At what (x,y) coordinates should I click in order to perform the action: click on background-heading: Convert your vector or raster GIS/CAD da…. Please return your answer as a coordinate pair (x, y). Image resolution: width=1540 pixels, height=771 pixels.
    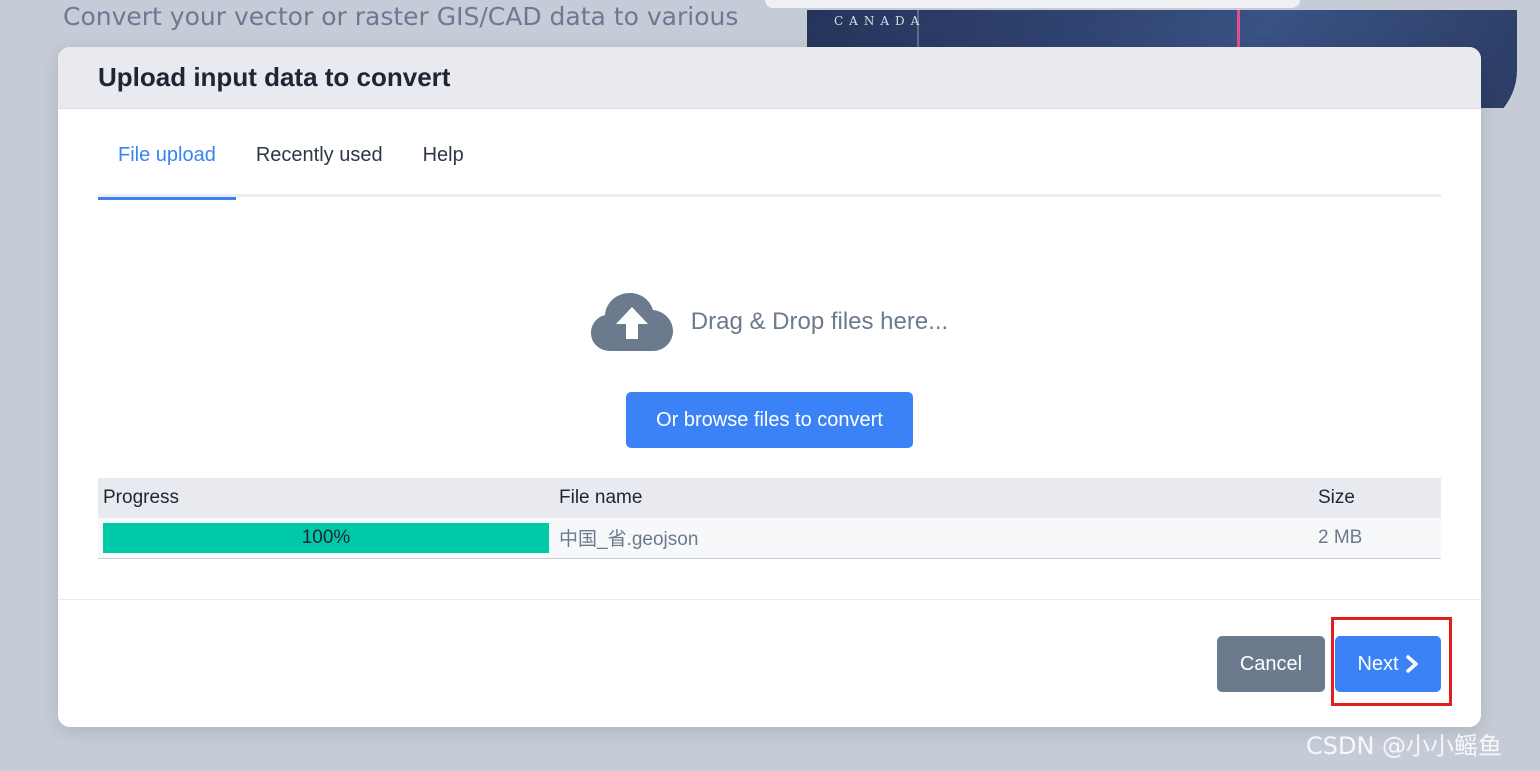
    Looking at the image, I should click on (401, 16).